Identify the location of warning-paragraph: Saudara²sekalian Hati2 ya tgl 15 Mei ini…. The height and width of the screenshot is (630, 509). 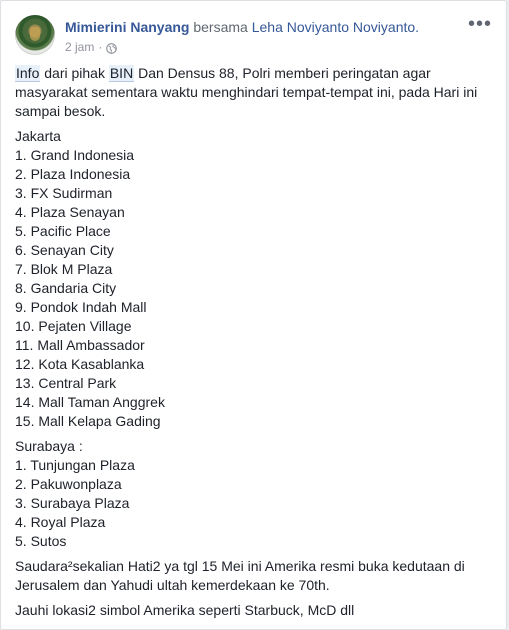
(240, 575).